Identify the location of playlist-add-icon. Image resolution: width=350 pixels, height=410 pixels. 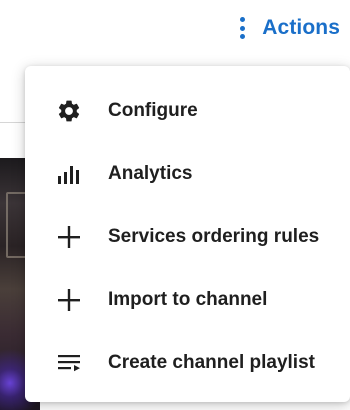
(69, 363).